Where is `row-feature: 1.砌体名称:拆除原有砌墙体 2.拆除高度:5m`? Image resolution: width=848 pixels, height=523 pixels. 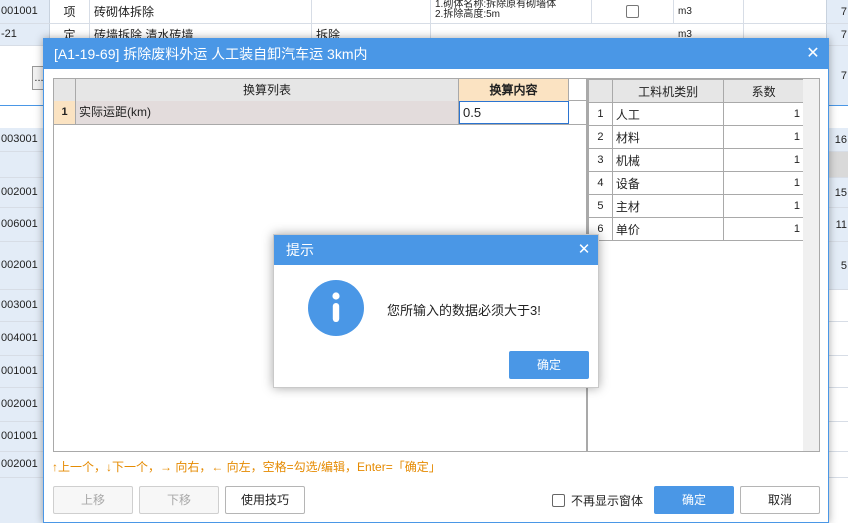 row-feature: 1.砌体名称:拆除原有砌墙体 2.拆除高度:5m is located at coordinates (511, 11).